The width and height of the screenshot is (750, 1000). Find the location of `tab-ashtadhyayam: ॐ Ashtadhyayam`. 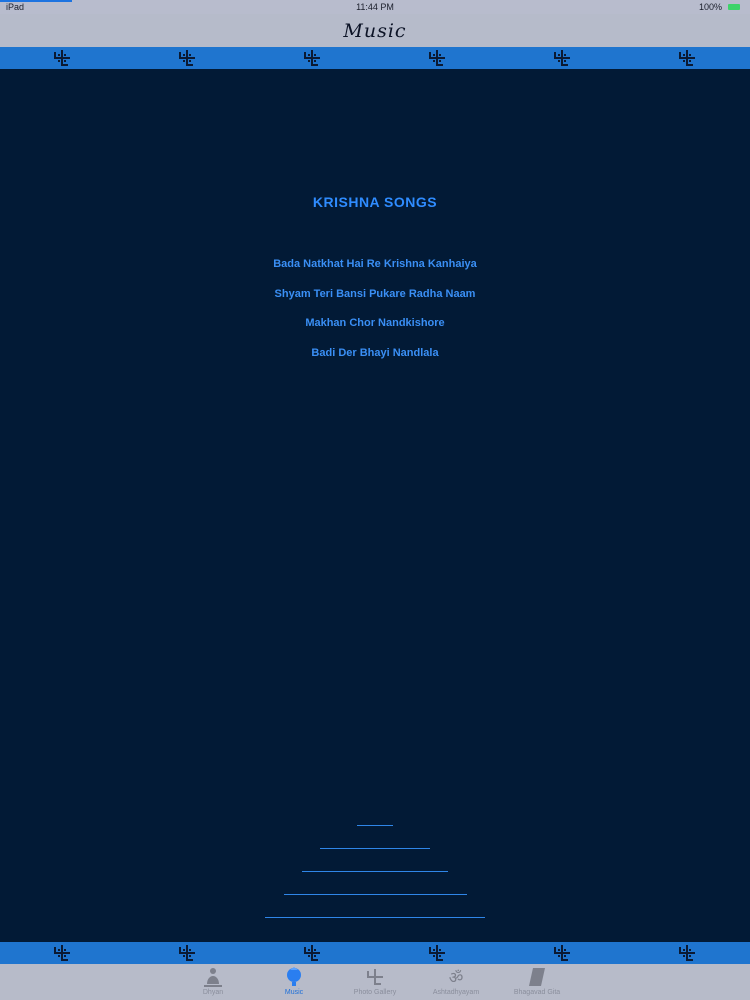

tab-ashtadhyayam: ॐ Ashtadhyayam is located at coordinates (456, 982).